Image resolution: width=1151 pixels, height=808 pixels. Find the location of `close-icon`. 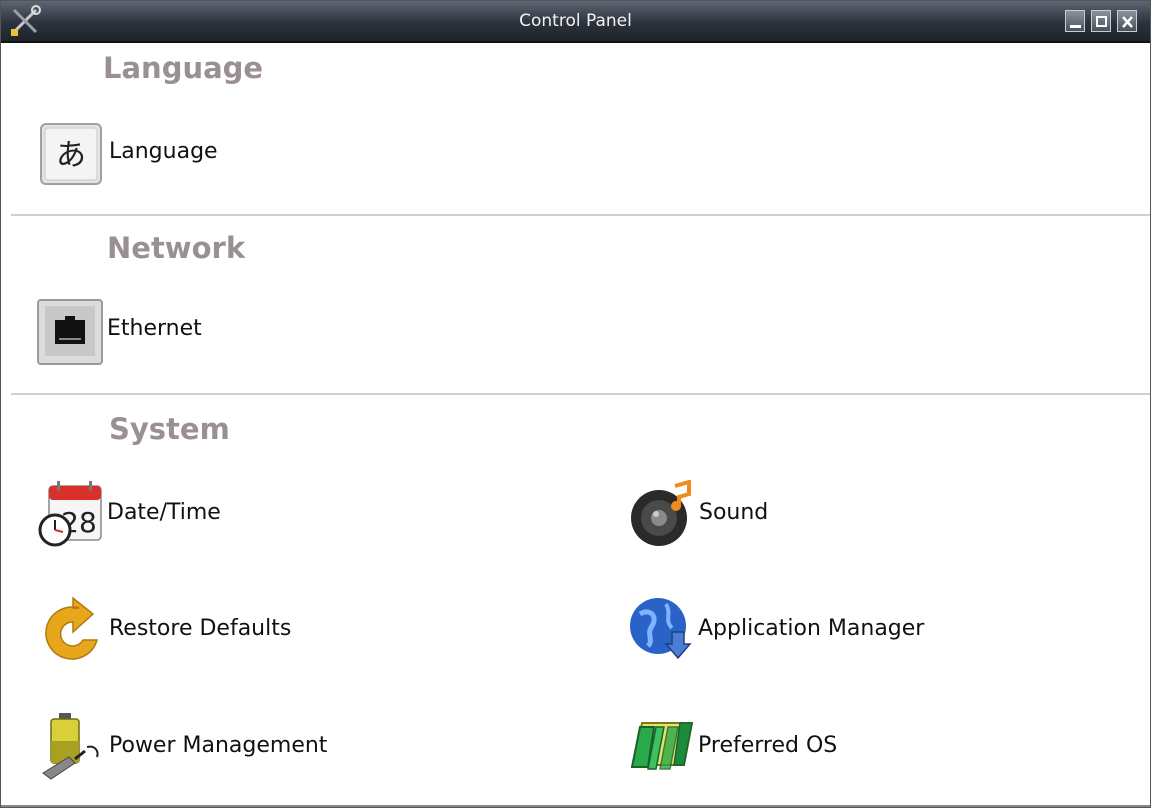

close-icon is located at coordinates (1127, 22).